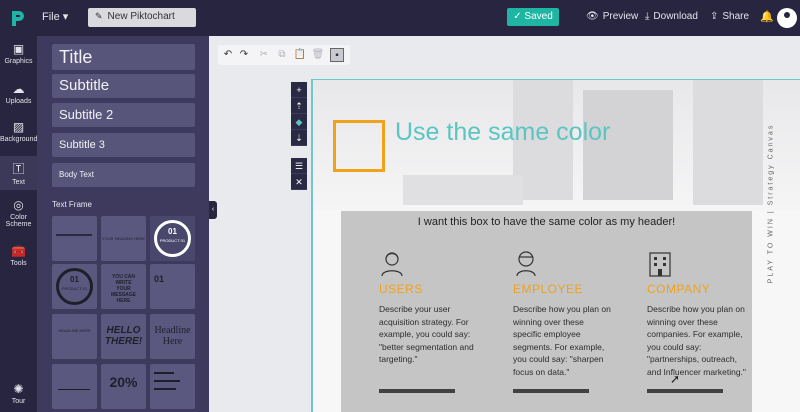 The width and height of the screenshot is (800, 412). What do you see at coordinates (55, 16) in the screenshot?
I see `file-menu: File ▾` at bounding box center [55, 16].